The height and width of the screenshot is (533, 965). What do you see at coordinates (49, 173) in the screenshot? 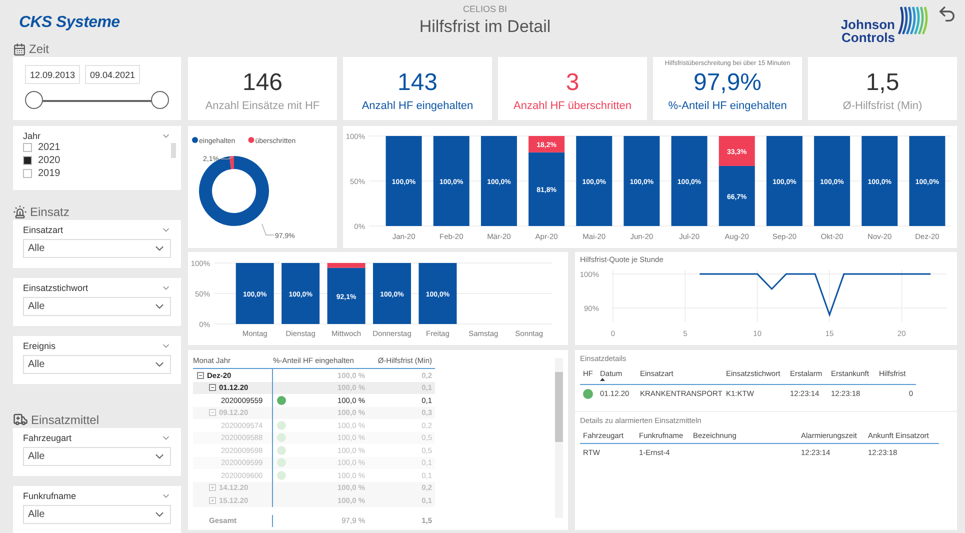
I see `option-label: 2019` at bounding box center [49, 173].